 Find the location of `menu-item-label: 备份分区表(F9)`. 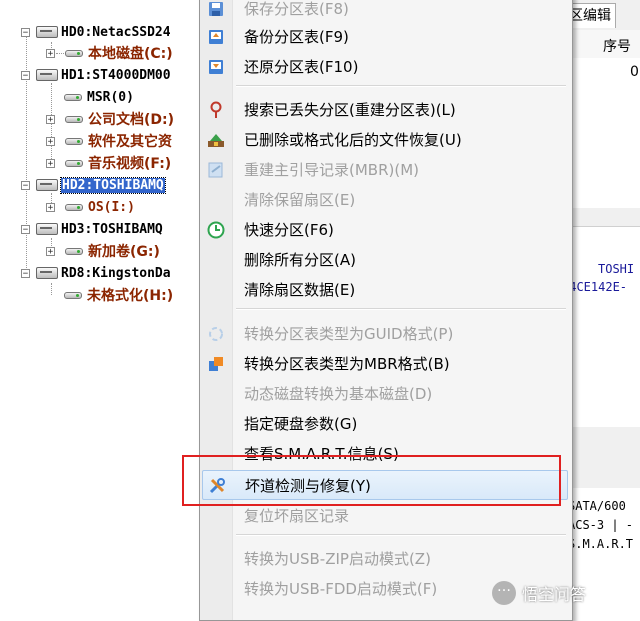

menu-item-label: 备份分区表(F9) is located at coordinates (296, 37).